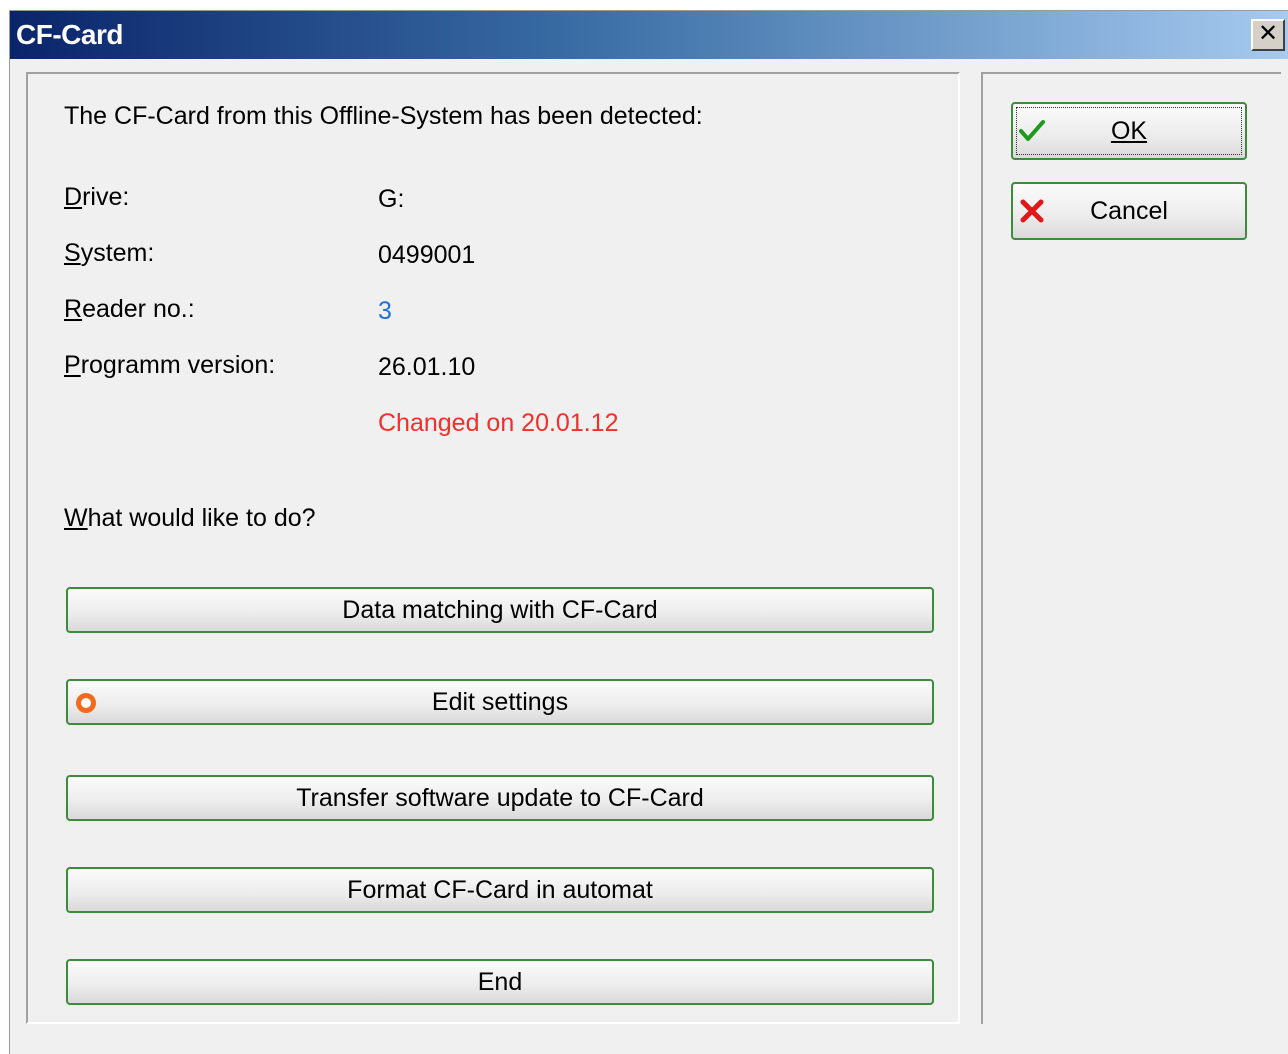 This screenshot has height=1054, width=1288. I want to click on version-label: Programm version:, so click(169, 365).